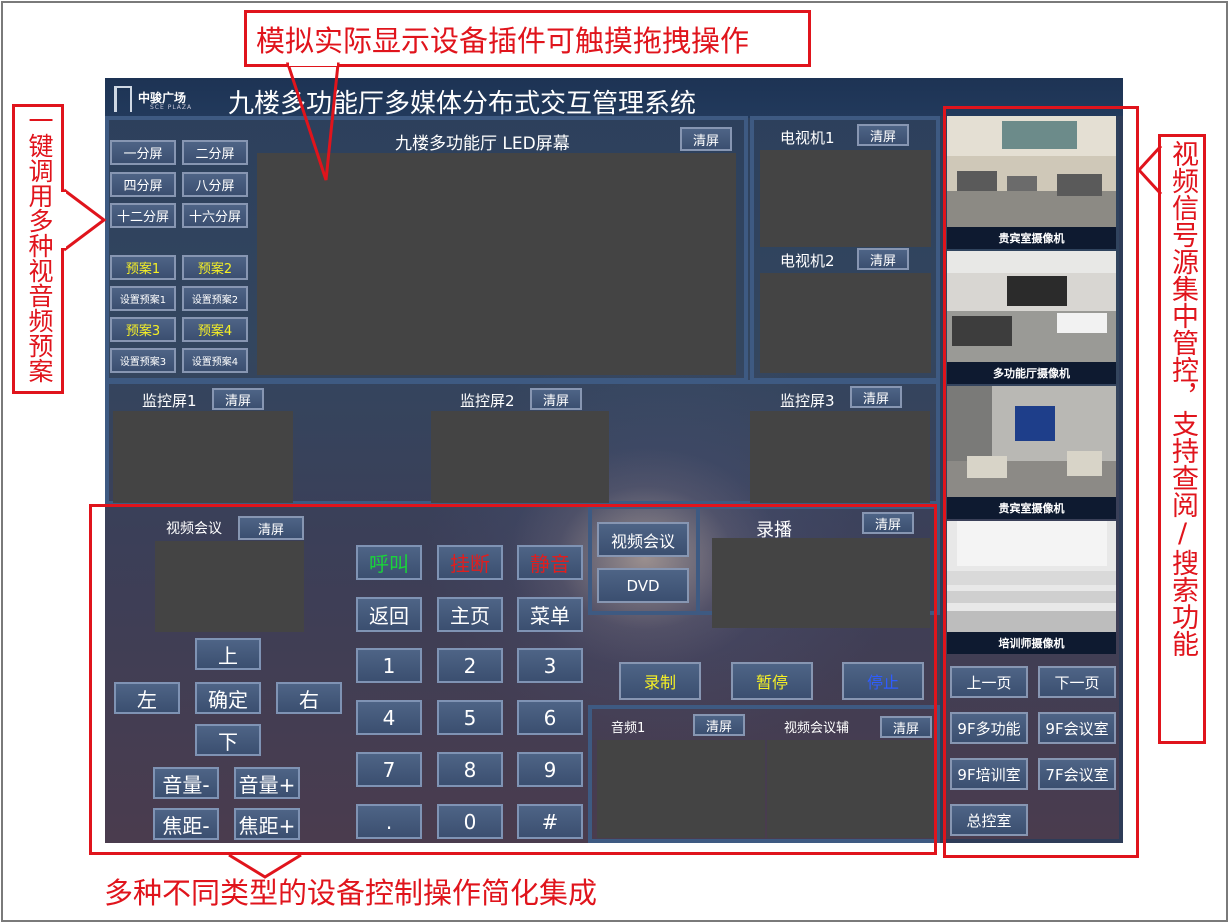 The height and width of the screenshot is (923, 1229). Describe the element at coordinates (215, 267) in the screenshot. I see `preset-2-button: 预案2` at that location.